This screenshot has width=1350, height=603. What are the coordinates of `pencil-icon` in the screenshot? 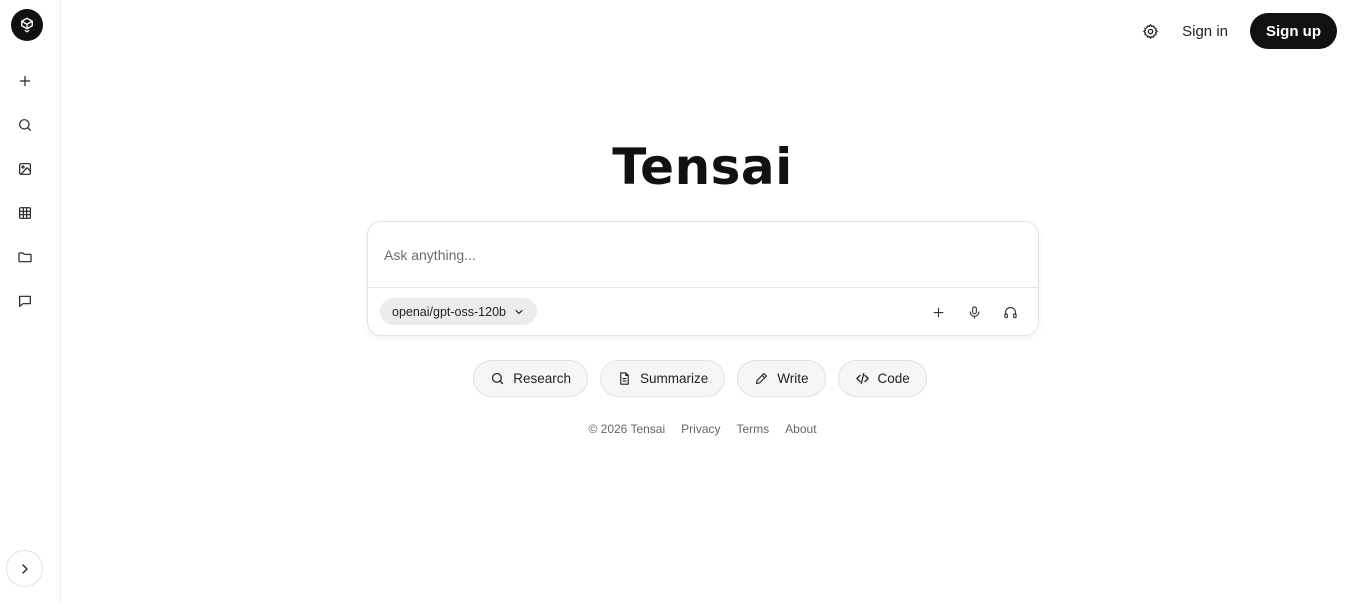 It's located at (762, 378).